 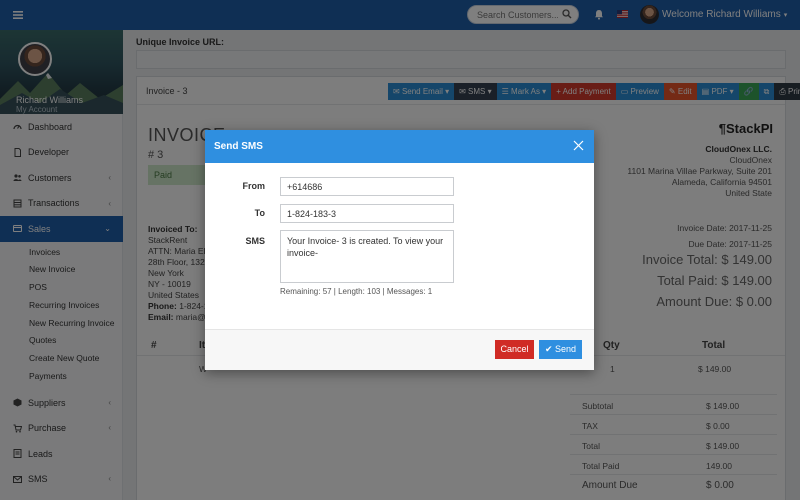 I want to click on from-label: From, so click(x=254, y=186).